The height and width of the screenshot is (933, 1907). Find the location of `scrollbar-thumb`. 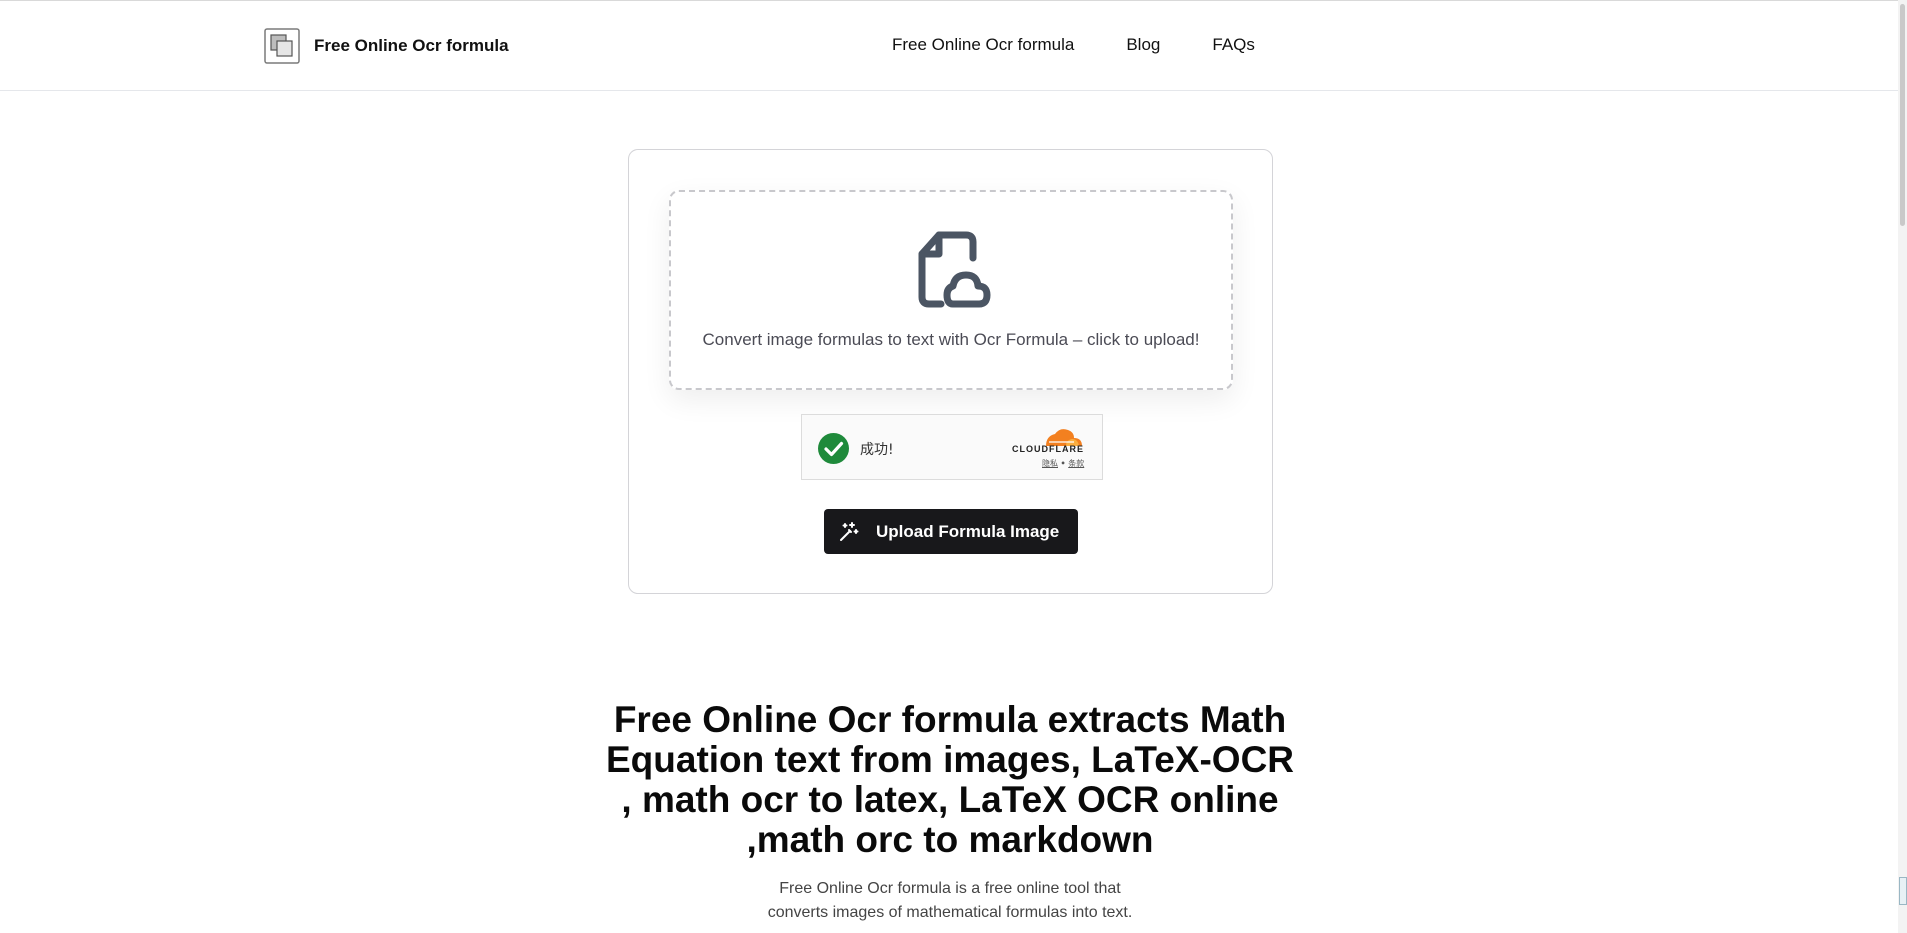

scrollbar-thumb is located at coordinates (1902, 115).